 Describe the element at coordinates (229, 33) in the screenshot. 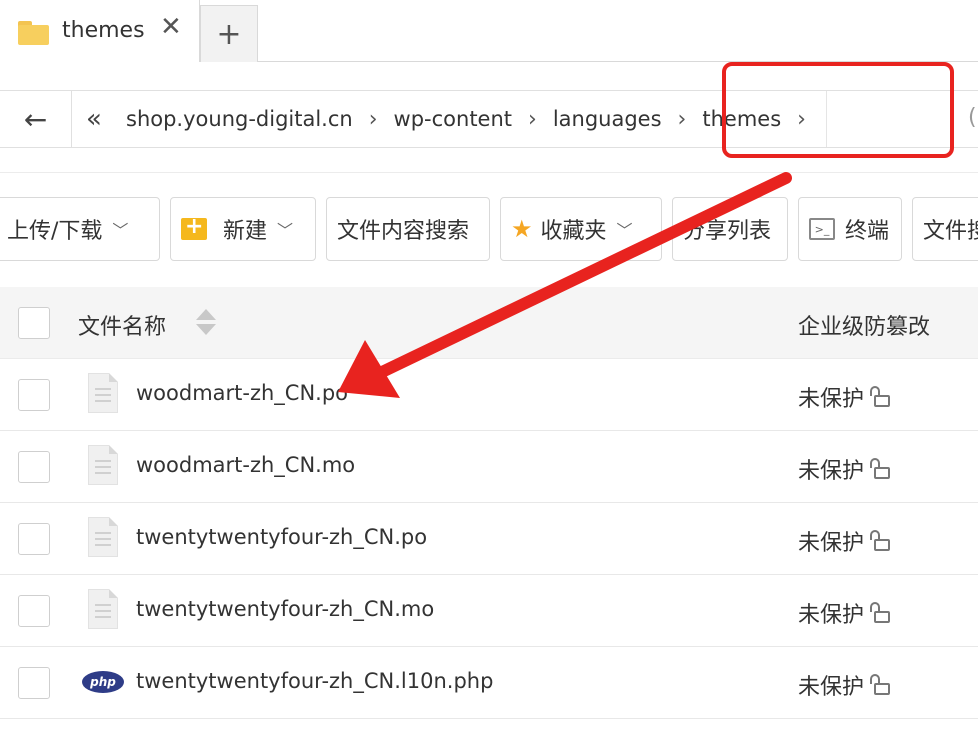

I see `new-tab-button: +` at that location.